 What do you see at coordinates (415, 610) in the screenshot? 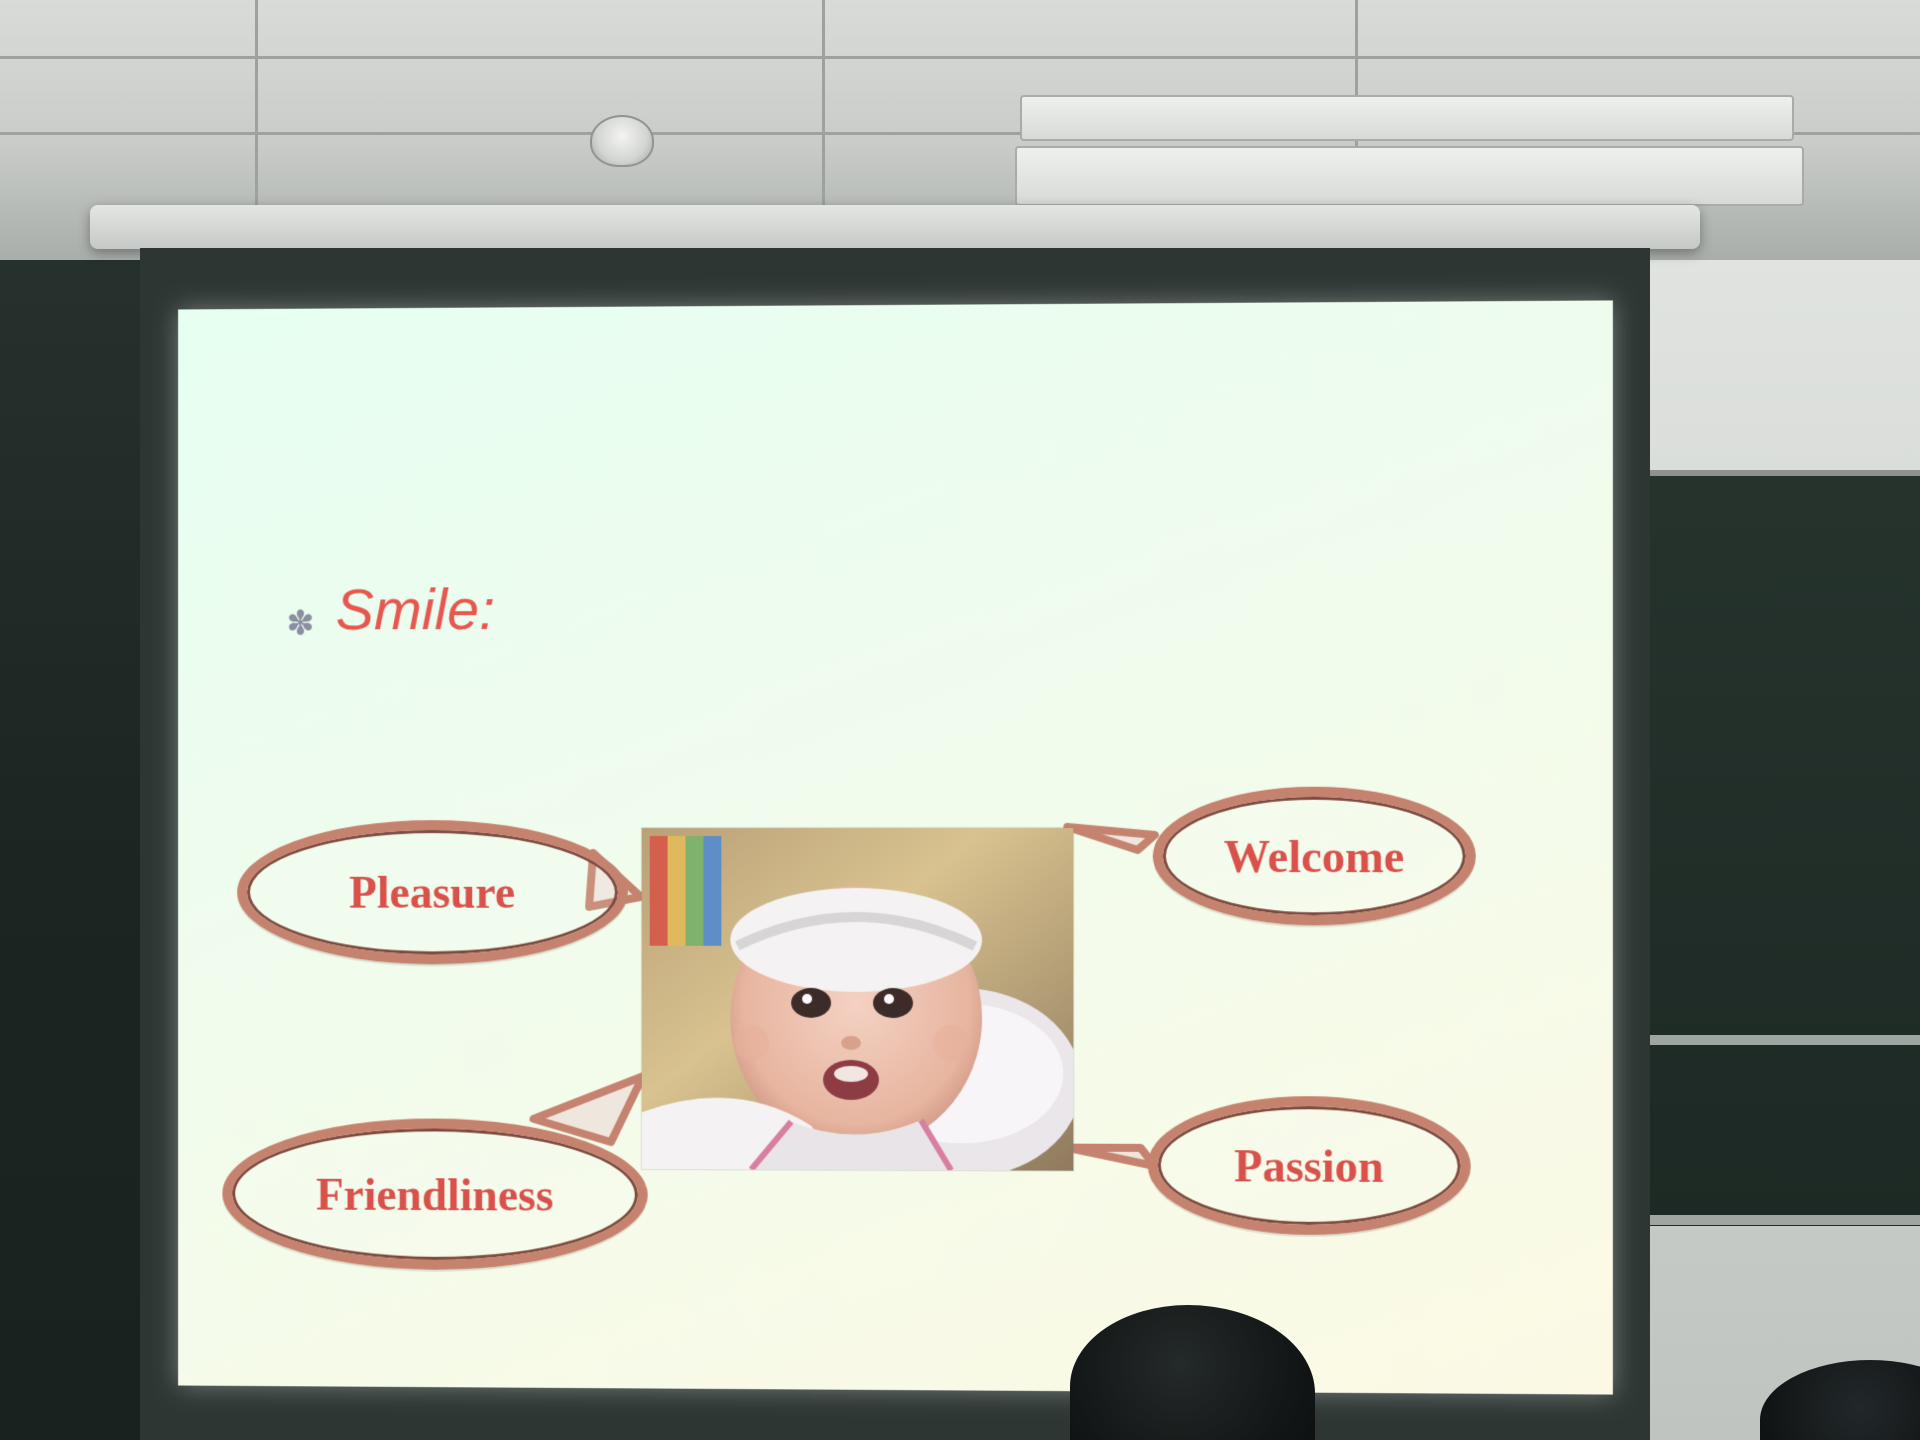
I see `slide-title: Smile:` at bounding box center [415, 610].